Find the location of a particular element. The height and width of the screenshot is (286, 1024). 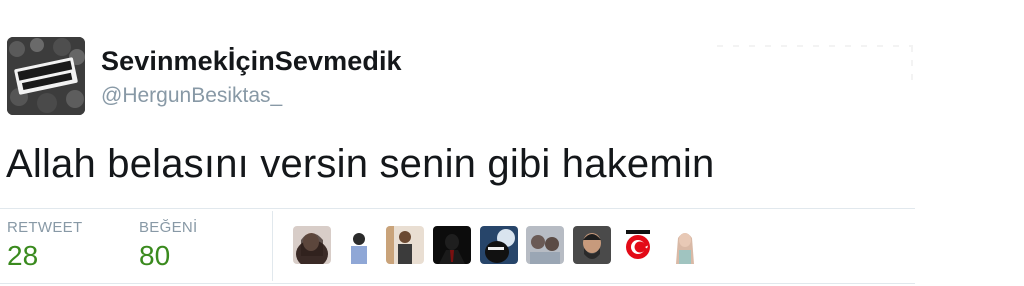

stats-divider-bottom is located at coordinates (457, 283).